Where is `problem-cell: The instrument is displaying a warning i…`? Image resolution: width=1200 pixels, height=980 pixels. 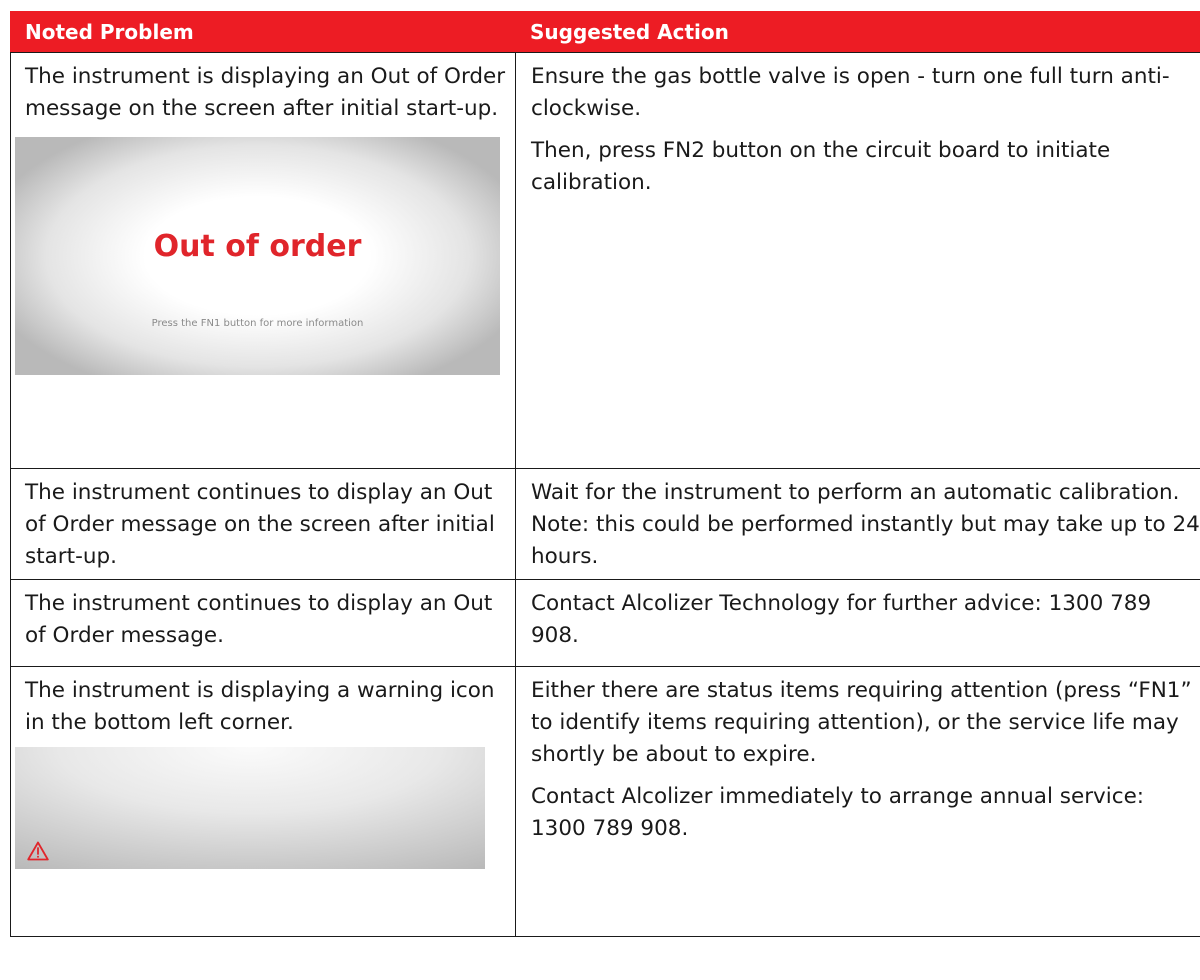 problem-cell: The instrument is displaying a warning i… is located at coordinates (263, 801).